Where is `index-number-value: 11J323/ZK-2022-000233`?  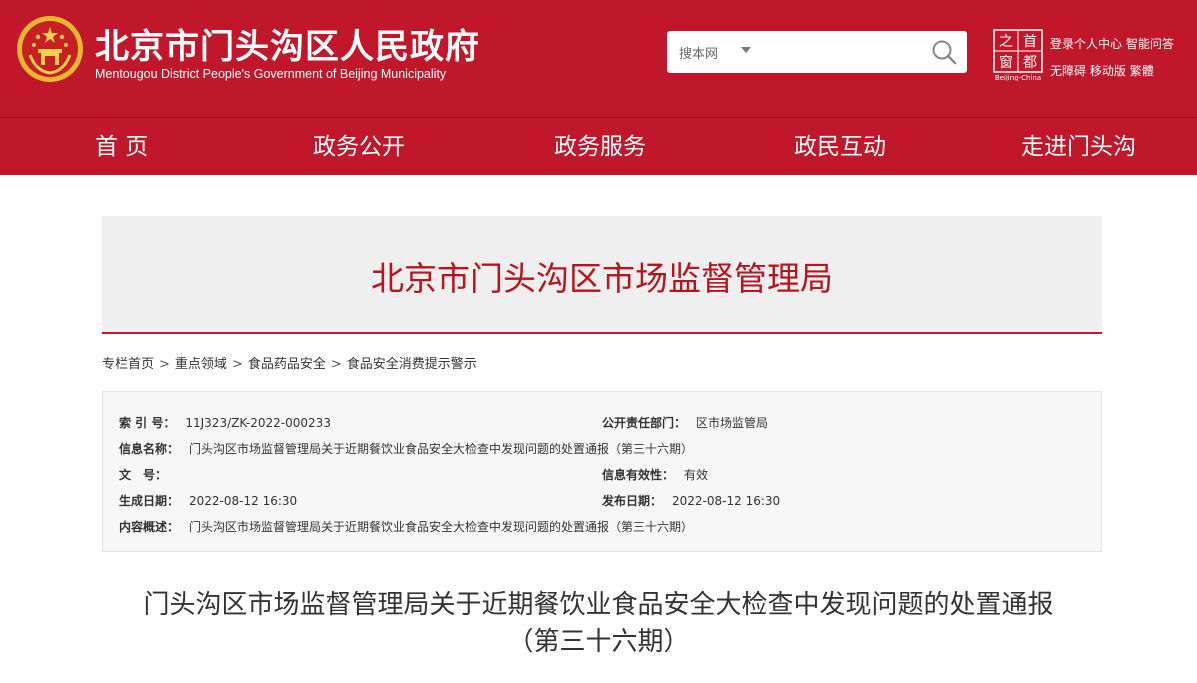
index-number-value: 11J323/ZK-2022-000233 is located at coordinates (258, 423).